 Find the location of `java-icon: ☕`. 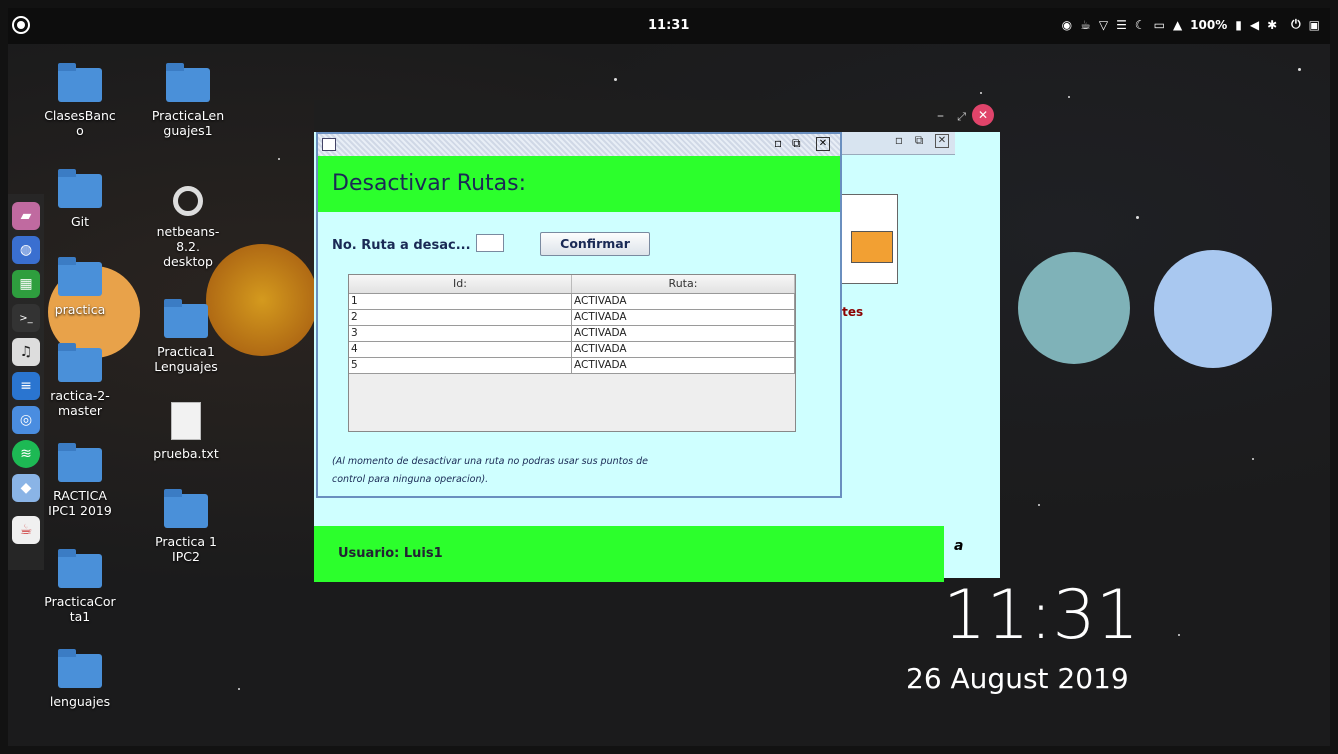

java-icon: ☕ is located at coordinates (26, 530).